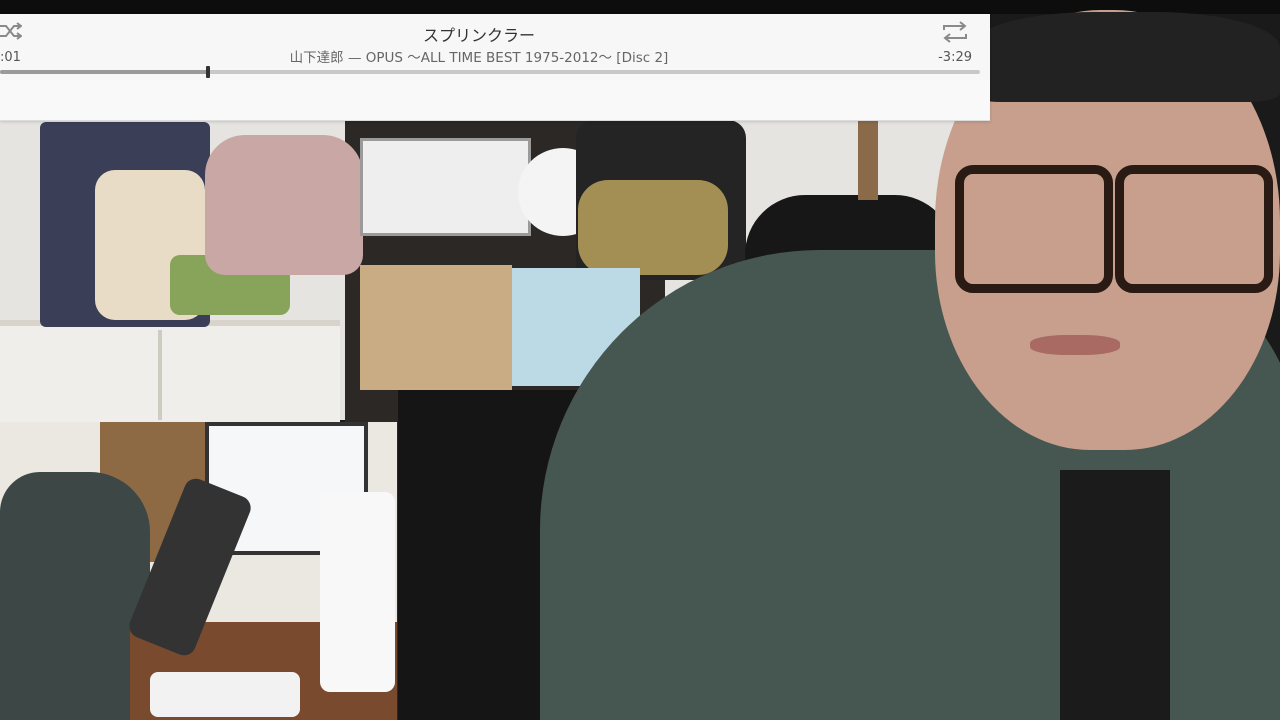 Image resolution: width=1280 pixels, height=720 pixels. What do you see at coordinates (104, 72) in the screenshot?
I see `progress-fill` at bounding box center [104, 72].